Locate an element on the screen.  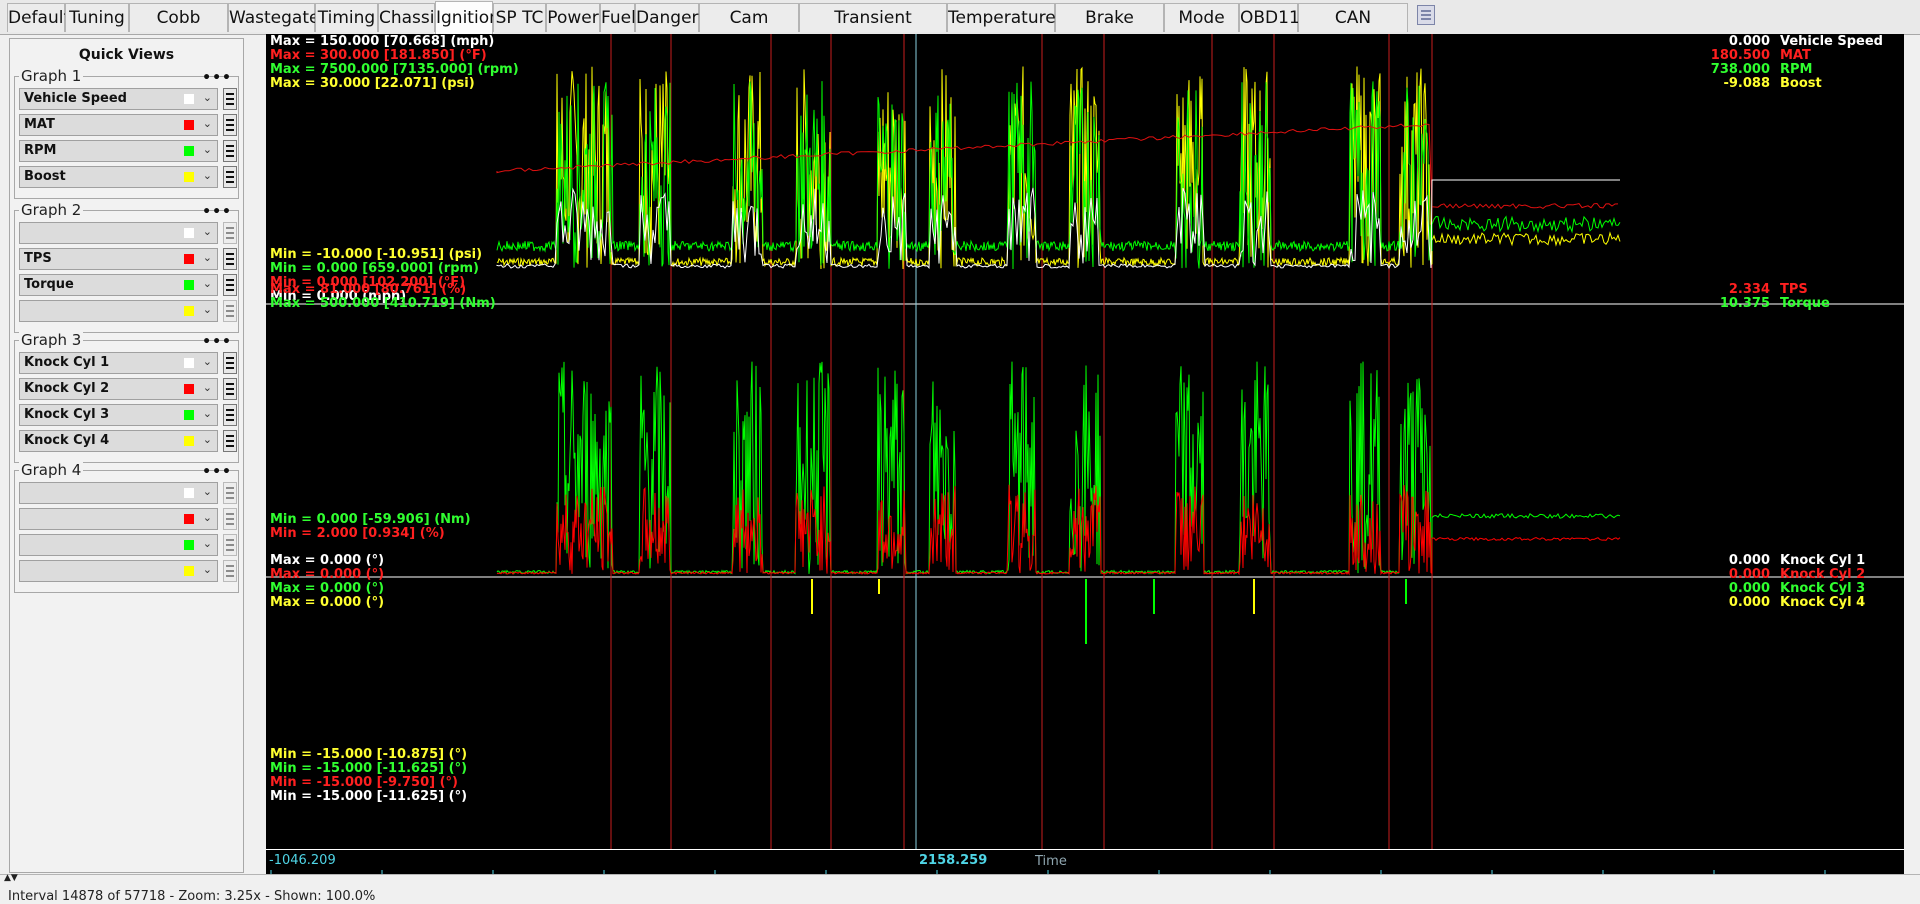
splitter-arrow-icon: ▲▼ is located at coordinates (11, 878).